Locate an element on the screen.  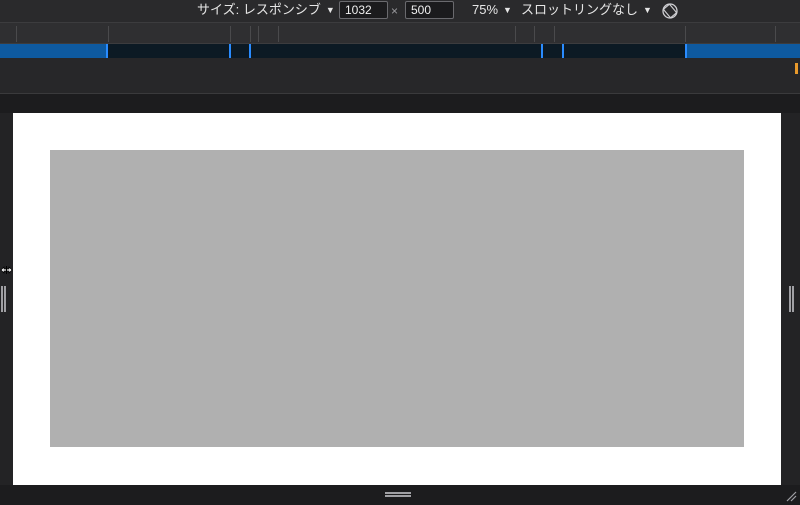
size-dropdown: サイズ: レスポンシブ ▼ is located at coordinates (266, 11).